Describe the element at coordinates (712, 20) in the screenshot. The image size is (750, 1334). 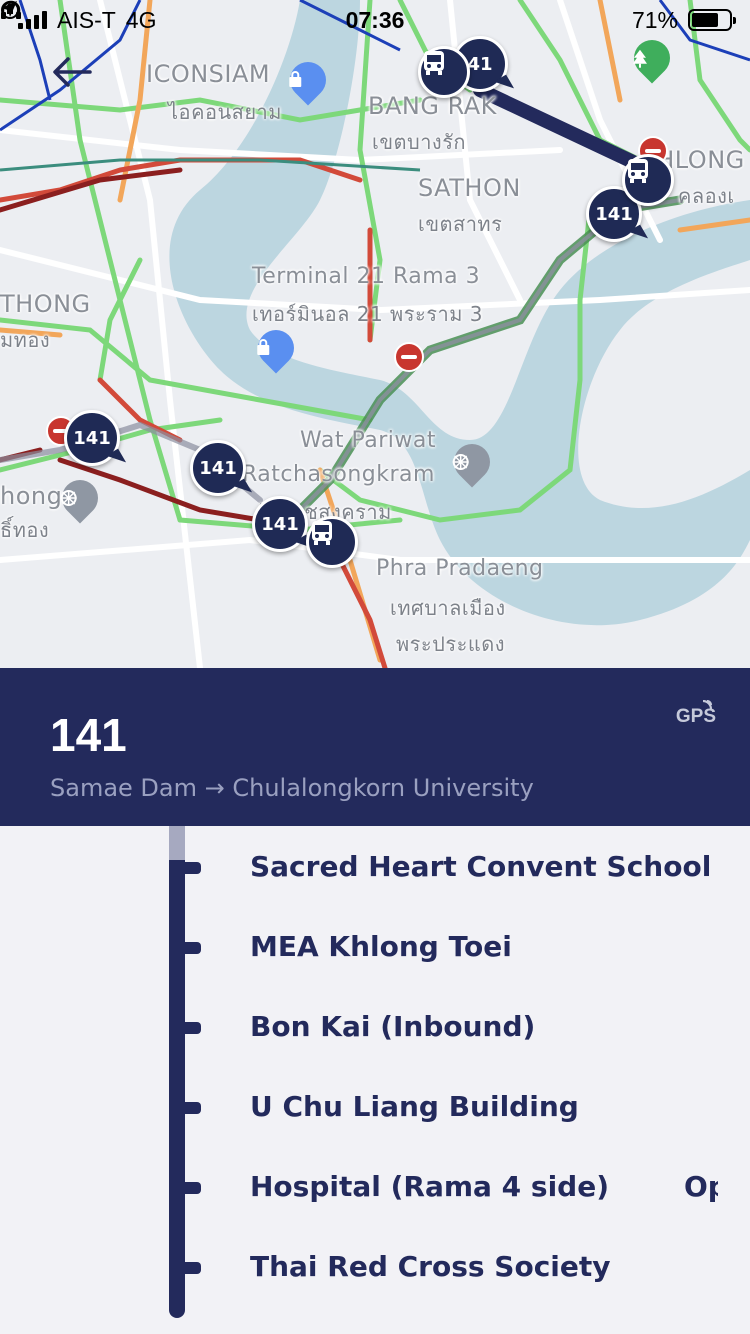
I see `battery-icon` at that location.